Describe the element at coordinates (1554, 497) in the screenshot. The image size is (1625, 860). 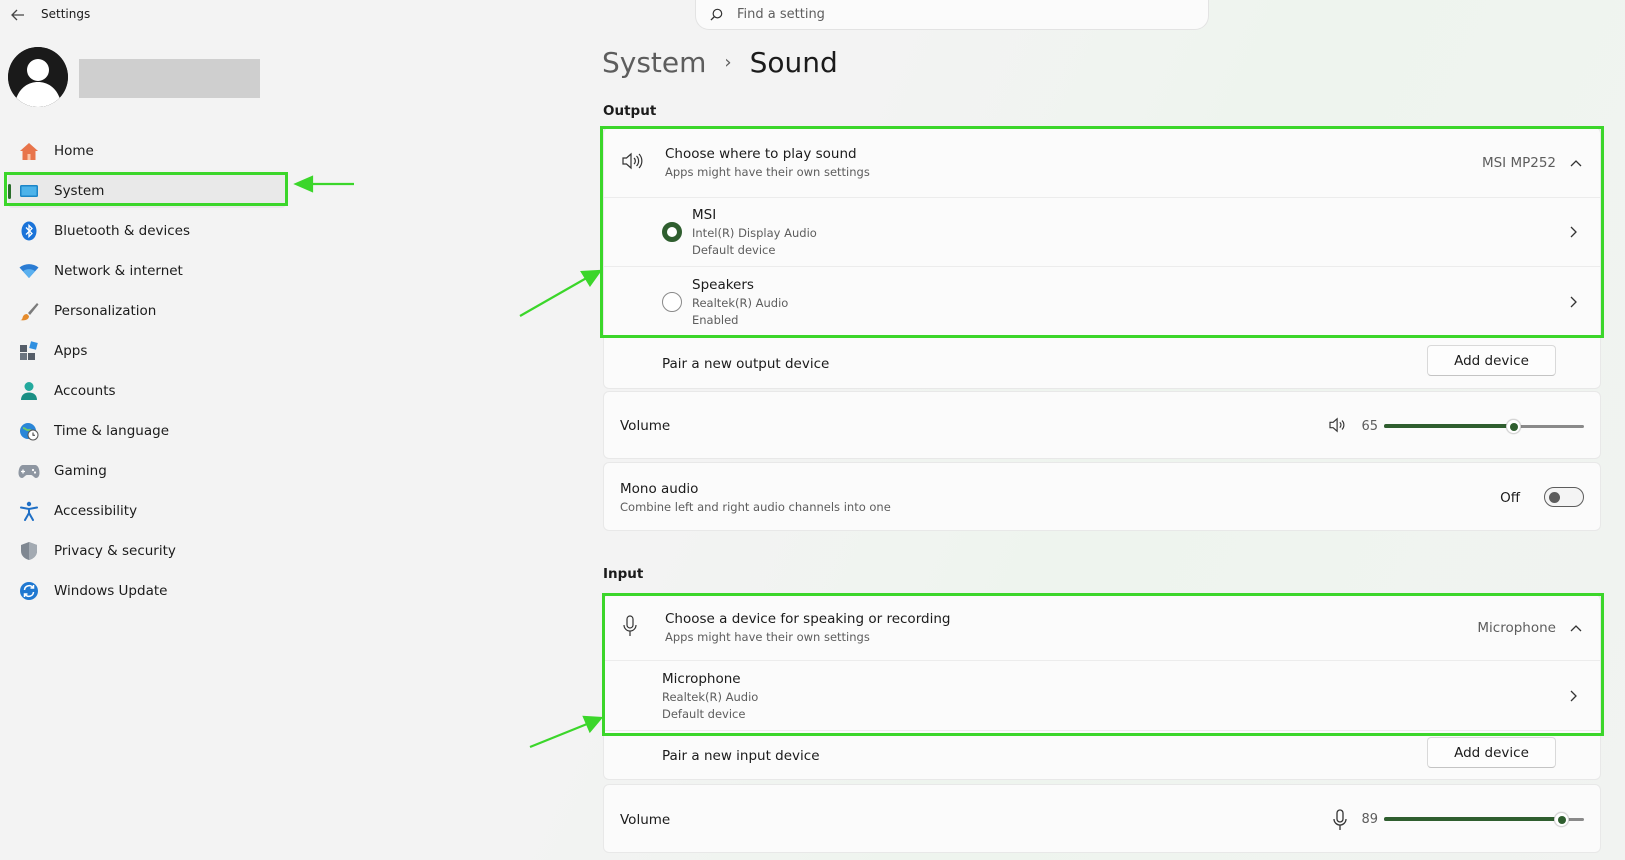
I see `toggle-knob` at that location.